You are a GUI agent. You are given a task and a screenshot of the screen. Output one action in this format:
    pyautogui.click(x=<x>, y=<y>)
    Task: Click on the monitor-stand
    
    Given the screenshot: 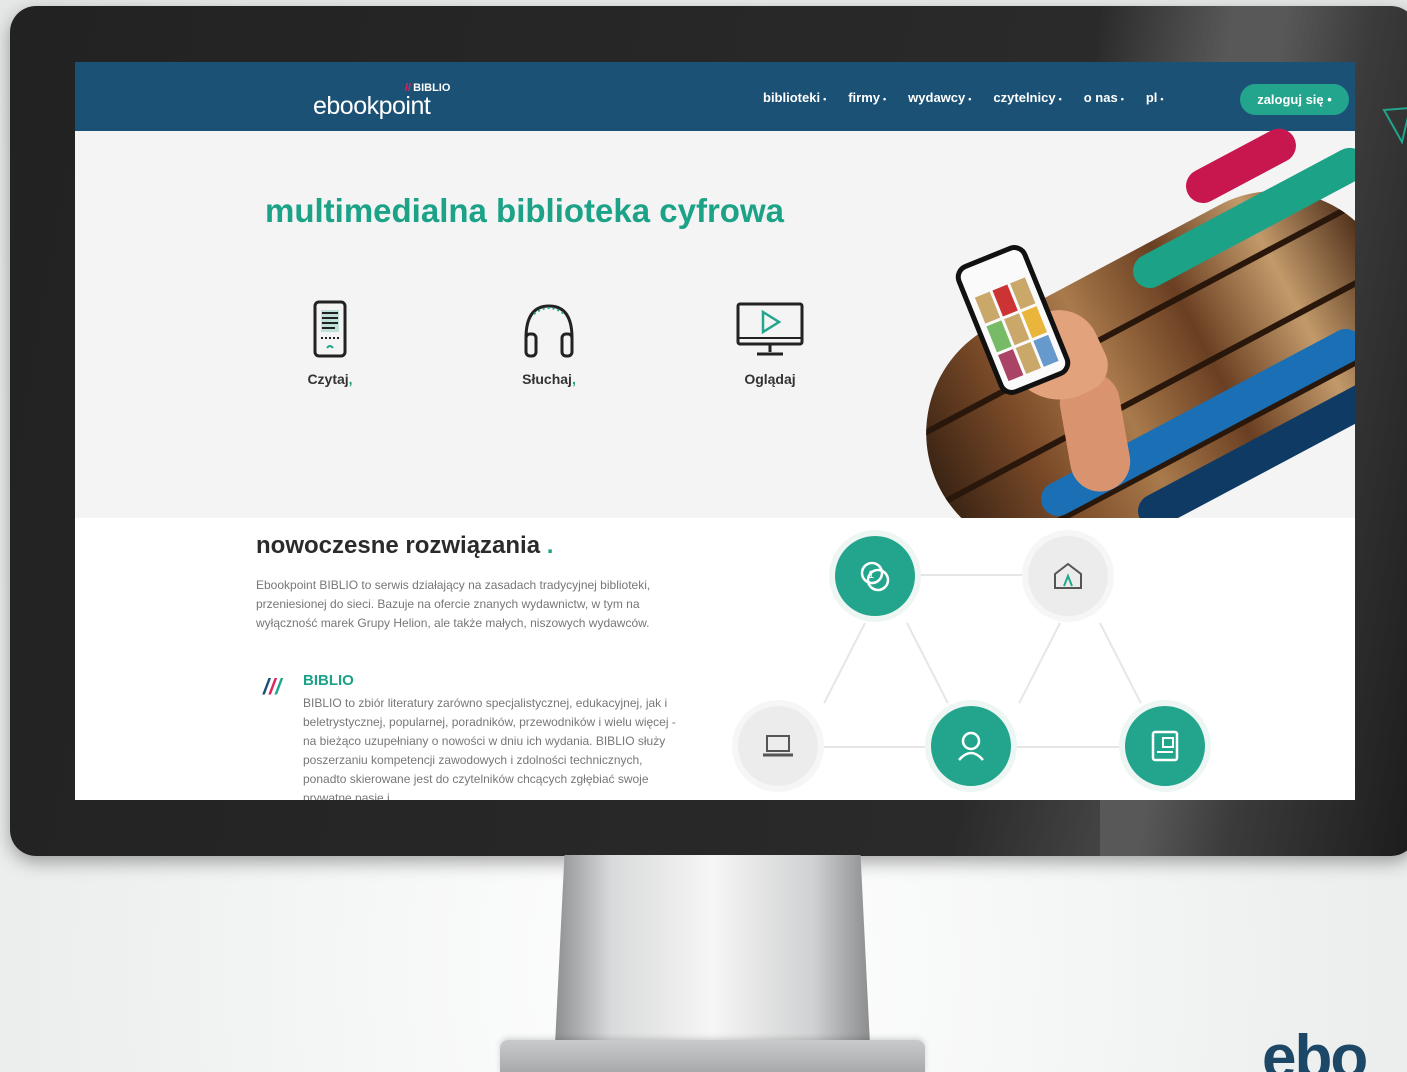 What is the action you would take?
    pyautogui.click(x=712, y=950)
    